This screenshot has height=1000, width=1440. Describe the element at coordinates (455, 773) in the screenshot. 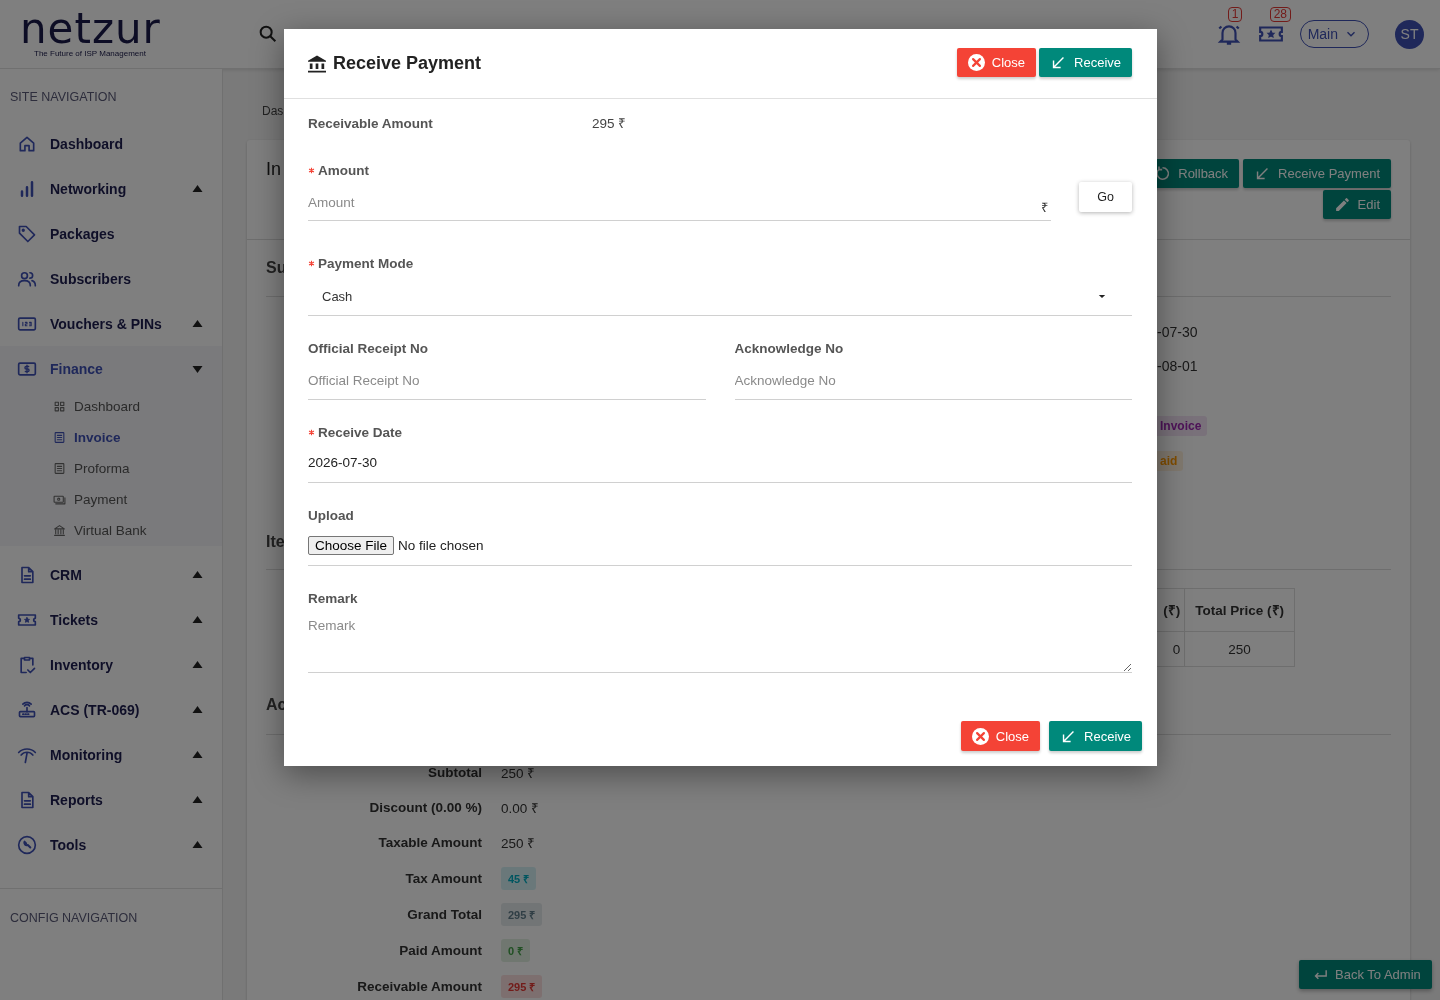

I see `summary-label: Subtotal` at that location.